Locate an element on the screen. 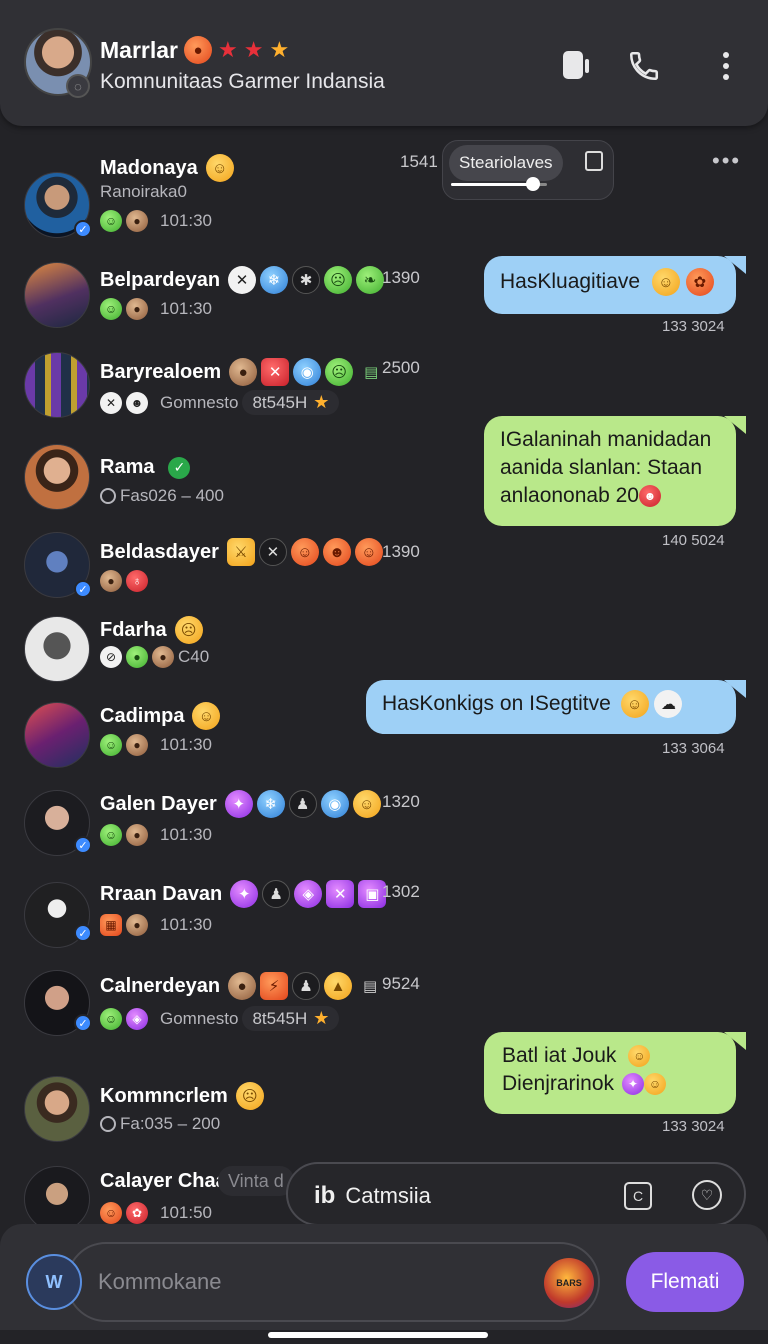 The width and height of the screenshot is (768, 1344). volume-slider is located at coordinates (499, 184).